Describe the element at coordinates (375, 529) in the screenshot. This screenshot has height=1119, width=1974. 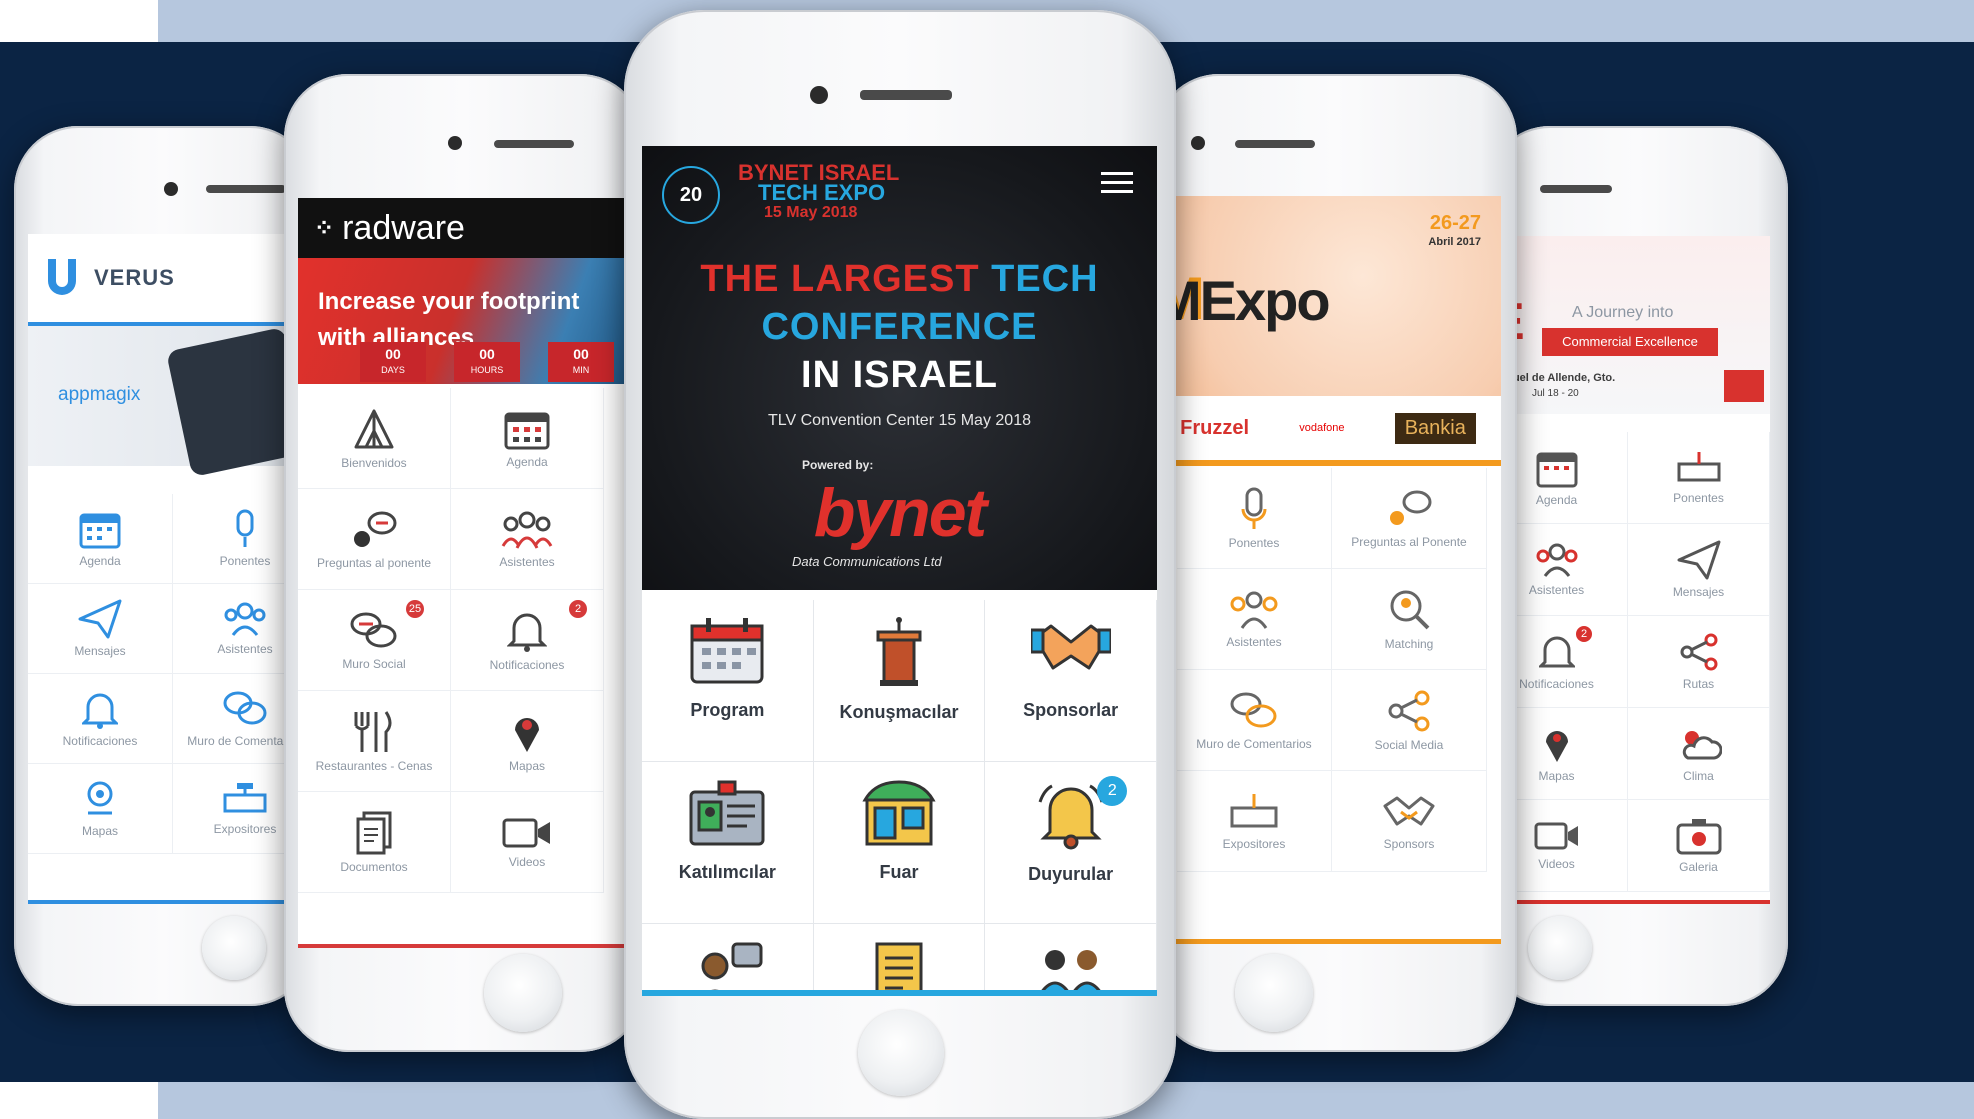
I see `question-chat-icon` at that location.